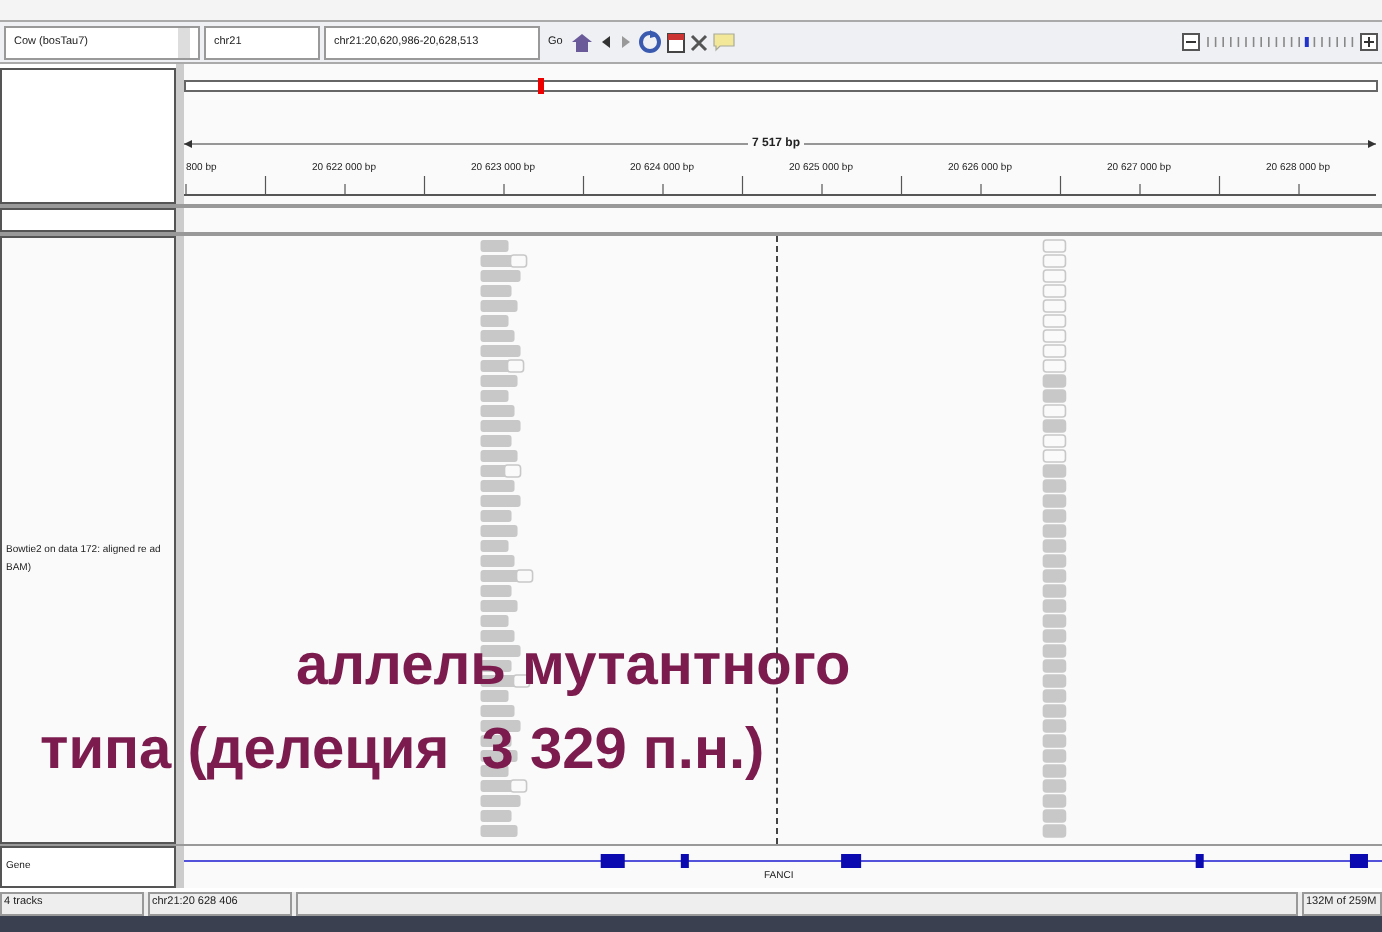 This screenshot has height=932, width=1382. What do you see at coordinates (676, 42) in the screenshot?
I see `region-icon` at bounding box center [676, 42].